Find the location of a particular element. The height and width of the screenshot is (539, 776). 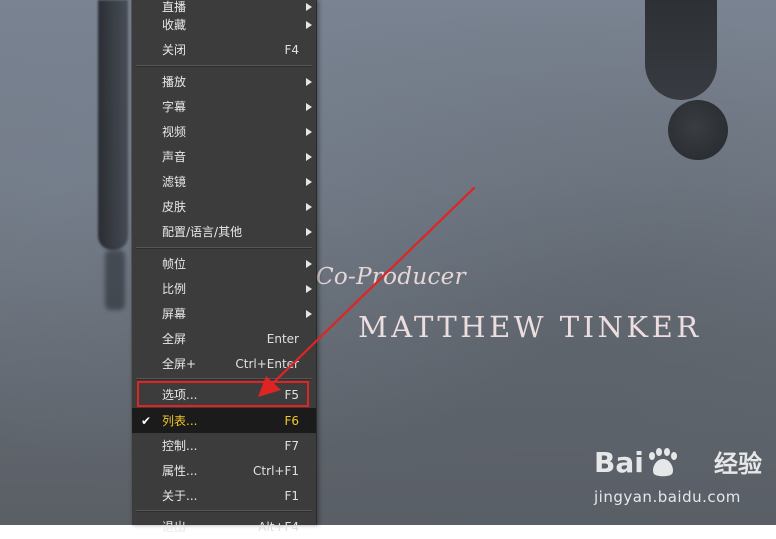

baidu-logo-icon: Bai 经验 is located at coordinates (678, 462).